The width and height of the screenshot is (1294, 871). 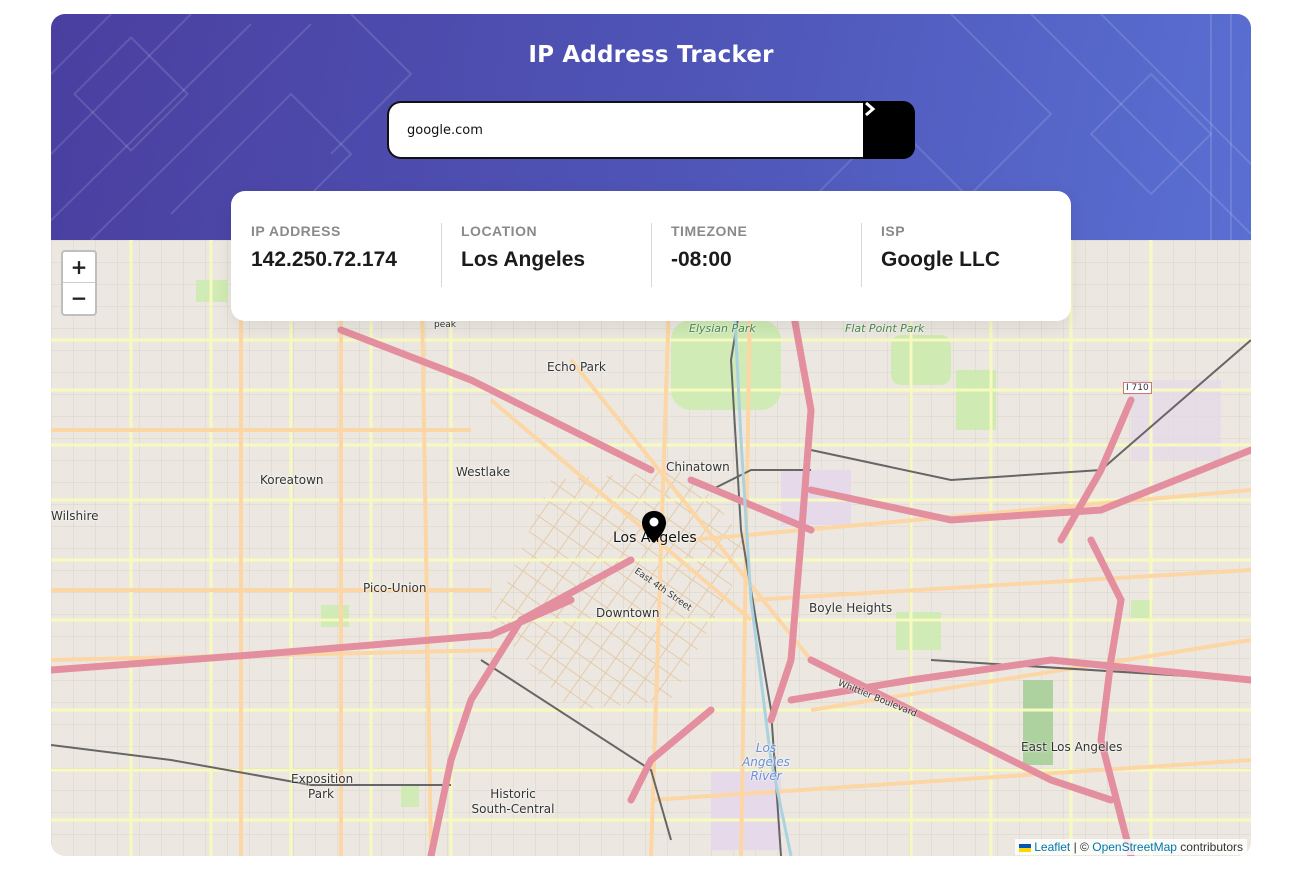 What do you see at coordinates (625, 130) in the screenshot?
I see `search-input` at bounding box center [625, 130].